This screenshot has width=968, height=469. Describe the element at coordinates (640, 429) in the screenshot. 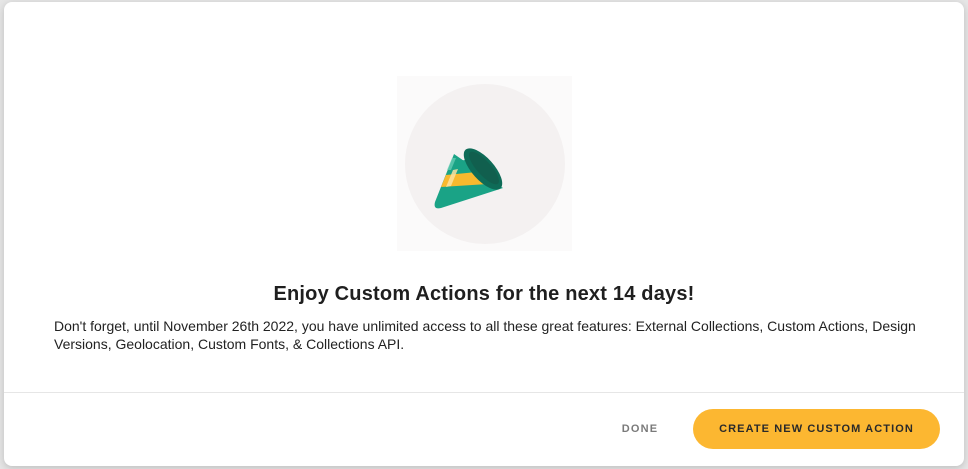

I see `done-button: DONE` at that location.